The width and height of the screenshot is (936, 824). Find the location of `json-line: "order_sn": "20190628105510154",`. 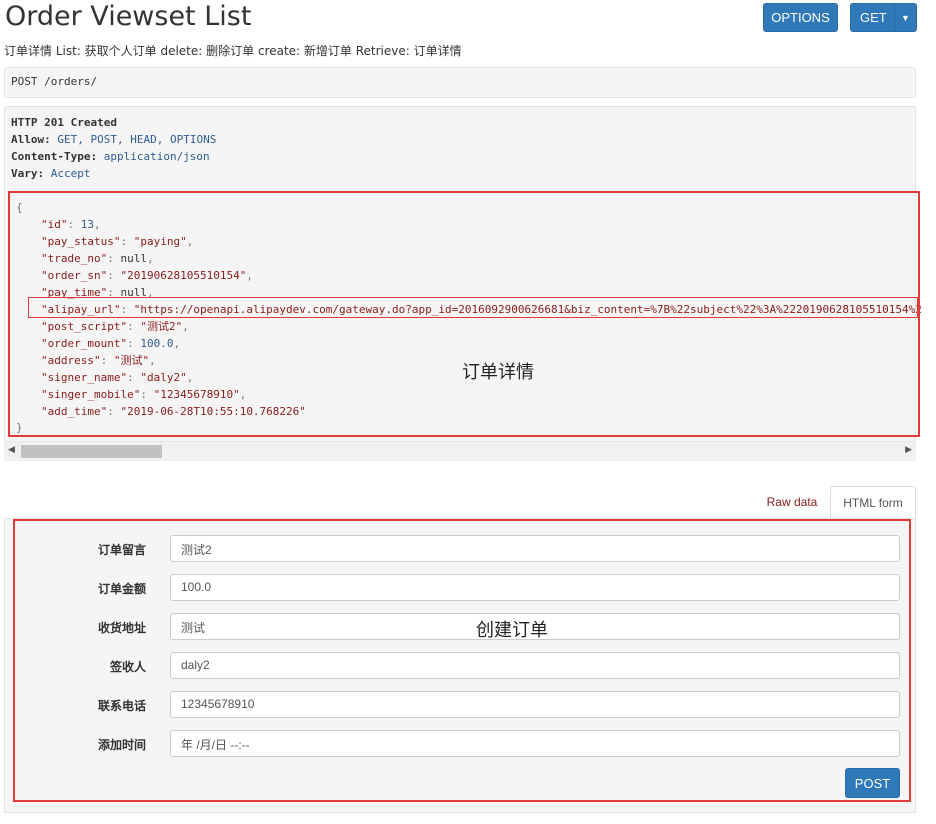

json-line: "order_sn": "20190628105510154", is located at coordinates (147, 275).